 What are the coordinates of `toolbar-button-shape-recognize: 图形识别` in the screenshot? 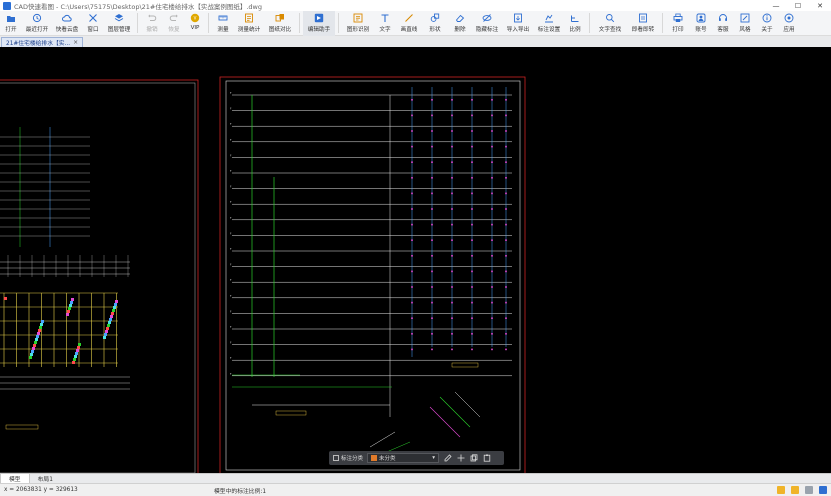 It's located at (358, 23).